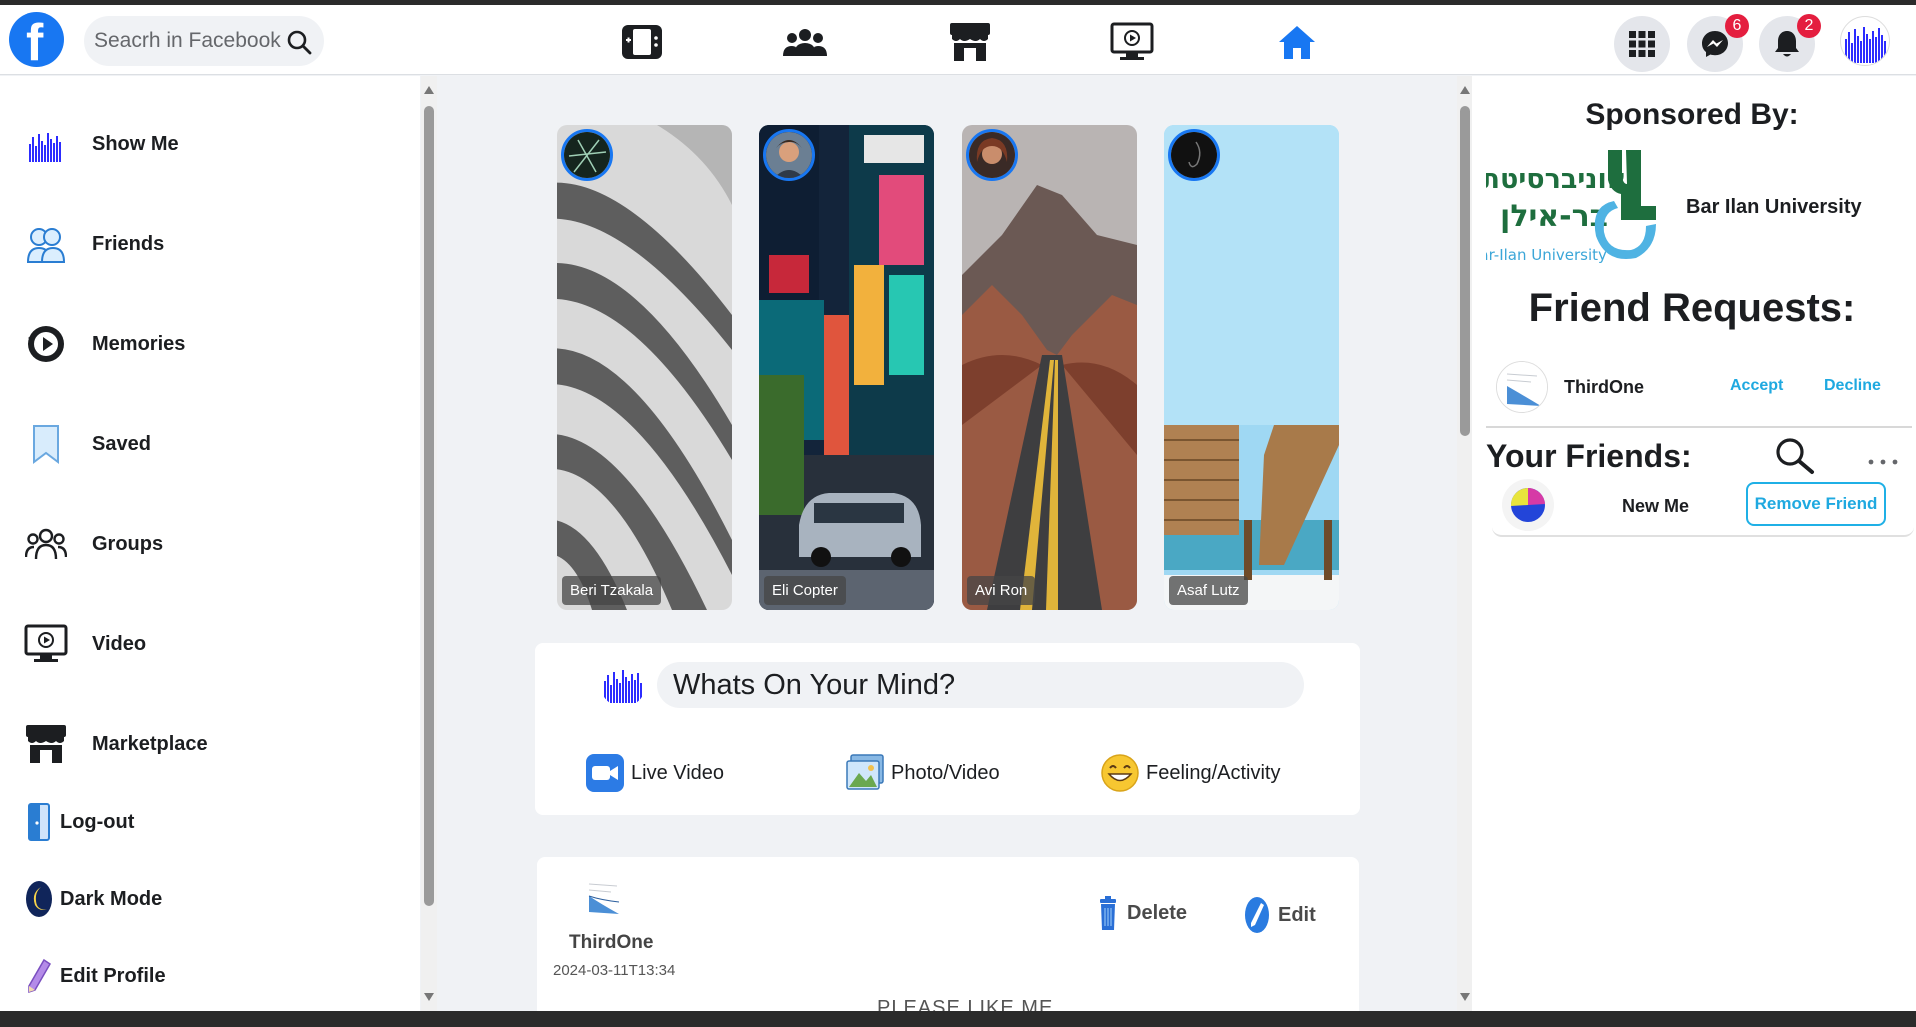 This screenshot has height=1027, width=1916. I want to click on sidebar-item-marketplace: Marketplace, so click(116, 744).